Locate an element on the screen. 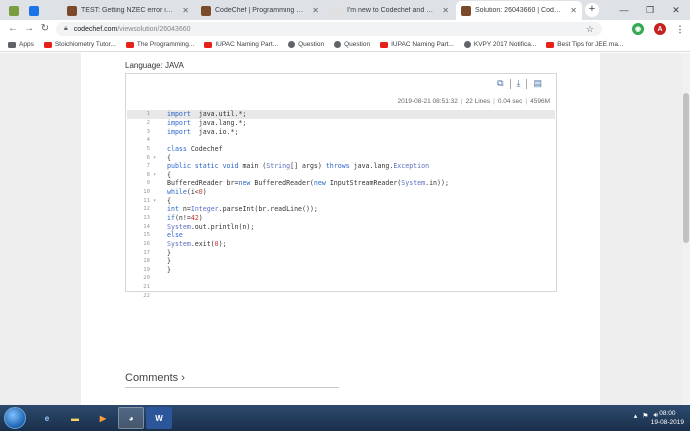 The width and height of the screenshot is (690, 431). comments-heading: Comments › is located at coordinates (155, 378).